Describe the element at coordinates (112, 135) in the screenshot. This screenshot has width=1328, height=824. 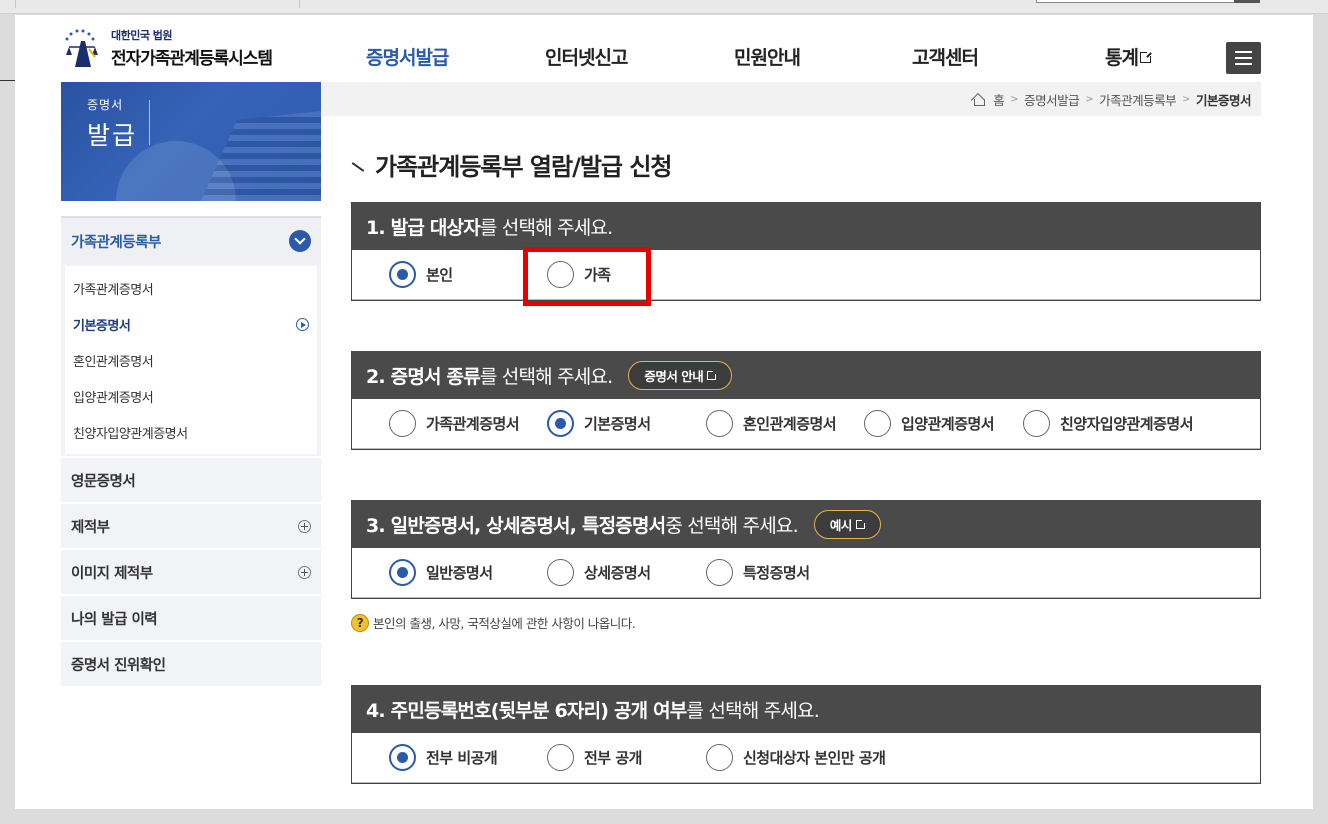
I see `banner-line2: 발급` at that location.